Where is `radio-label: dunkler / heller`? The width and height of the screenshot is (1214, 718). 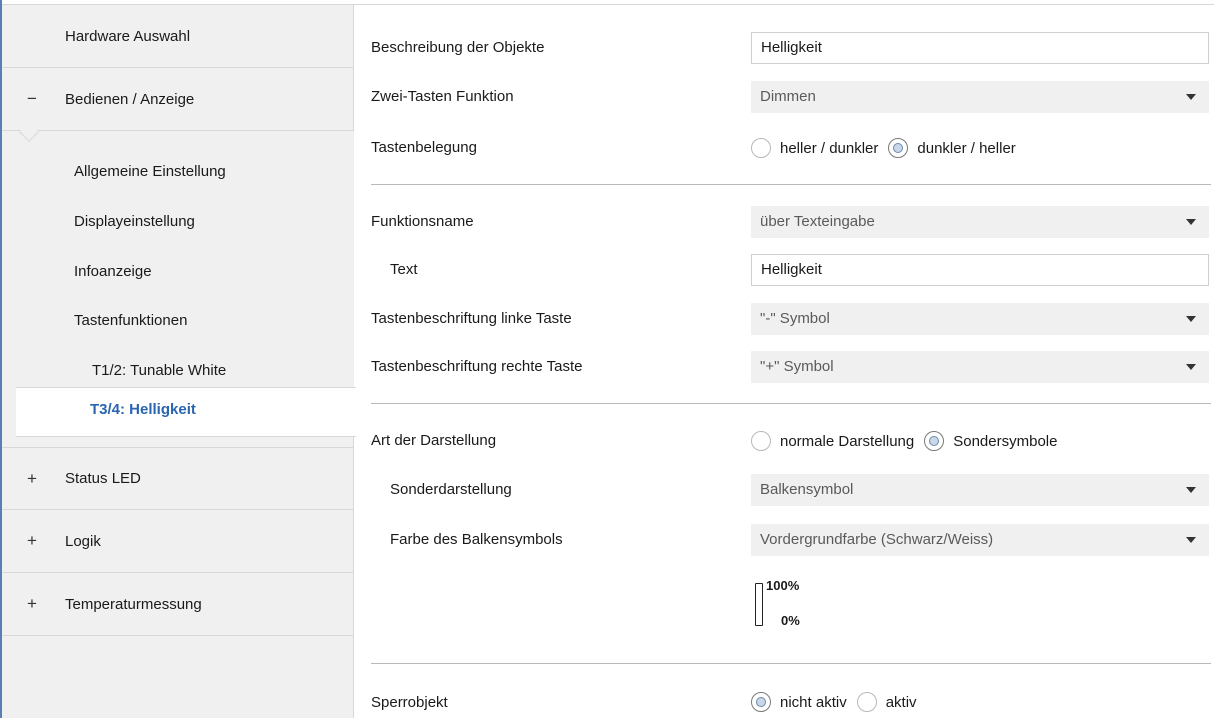 radio-label: dunkler / heller is located at coordinates (966, 148).